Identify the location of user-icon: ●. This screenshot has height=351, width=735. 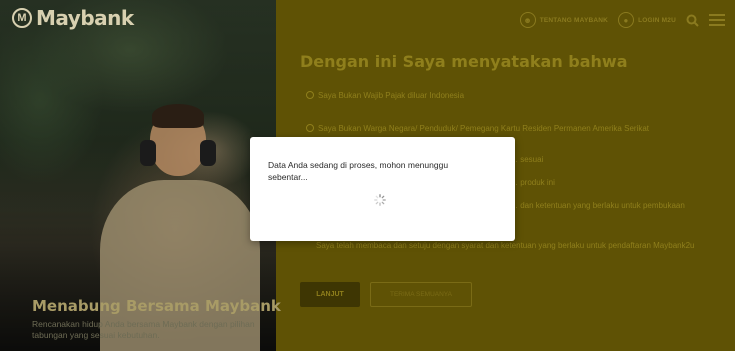
(626, 20).